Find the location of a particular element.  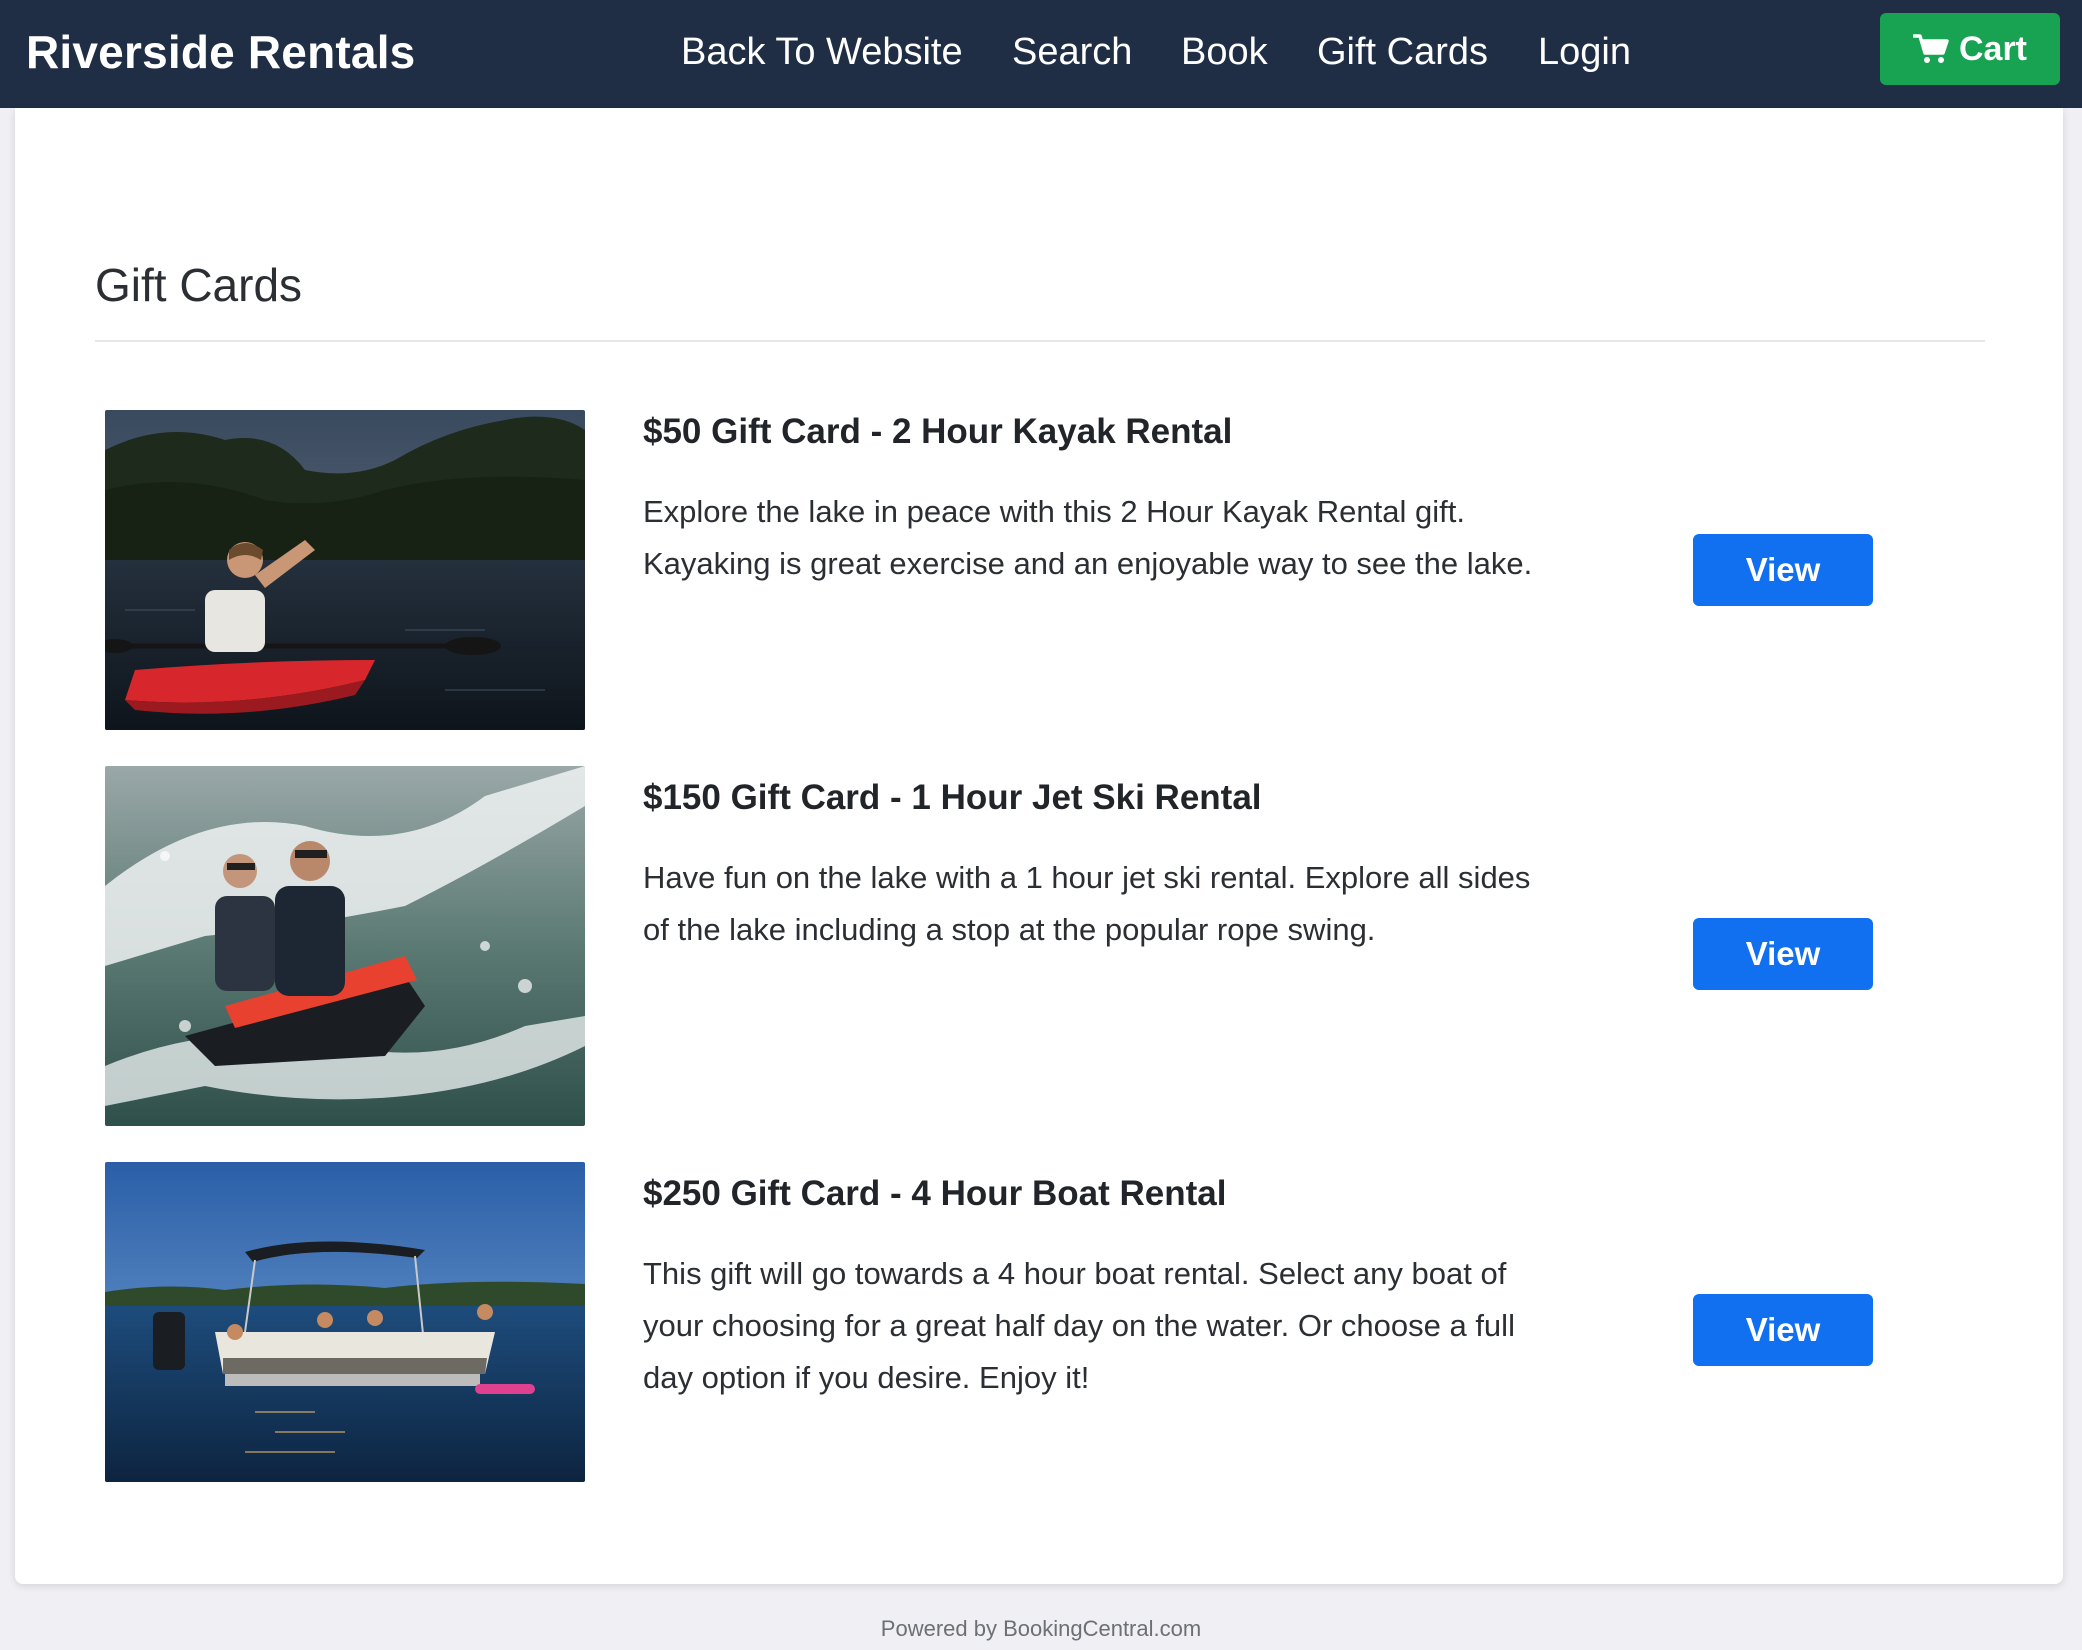

cart-button: Cart is located at coordinates (1970, 49).